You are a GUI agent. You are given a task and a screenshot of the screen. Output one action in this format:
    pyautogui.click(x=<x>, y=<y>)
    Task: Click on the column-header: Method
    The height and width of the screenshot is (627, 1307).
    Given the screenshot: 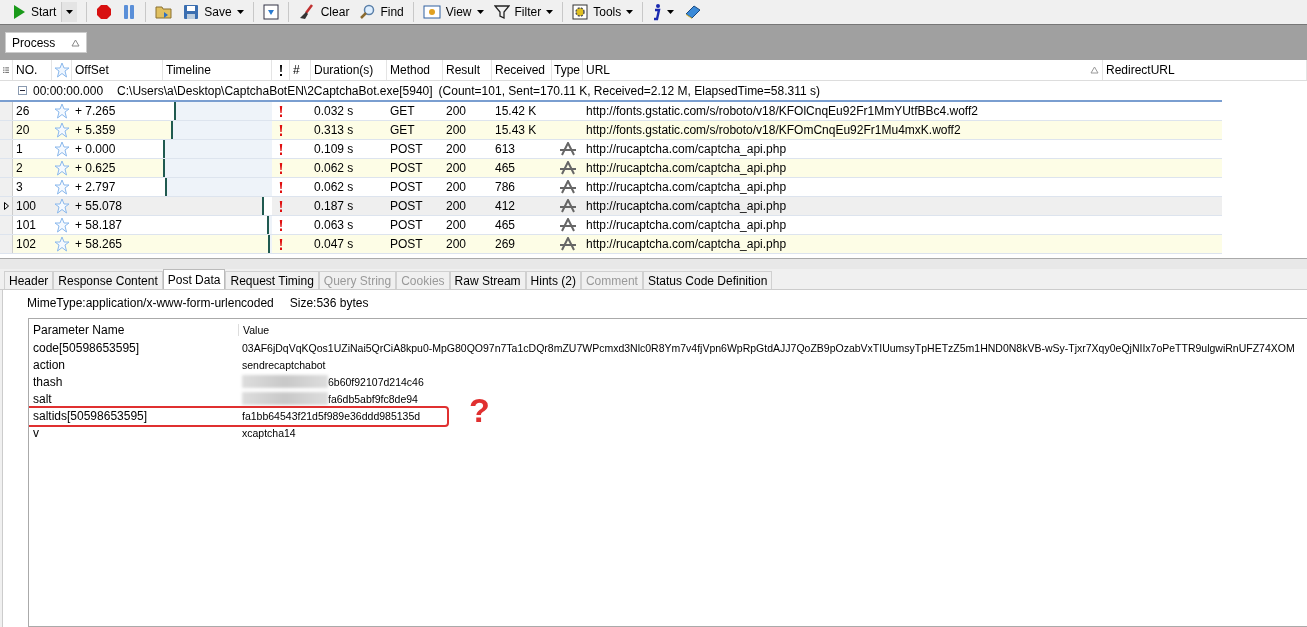 What is the action you would take?
    pyautogui.click(x=415, y=70)
    